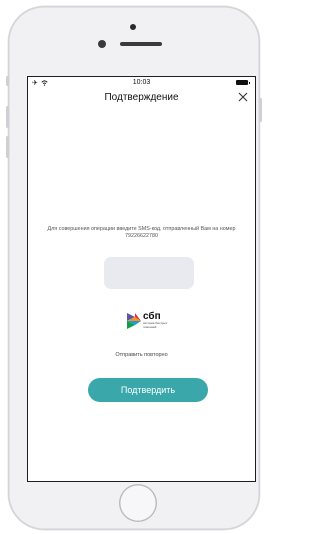 Image resolution: width=320 pixels, height=534 pixels. I want to click on power-button, so click(260, 110).